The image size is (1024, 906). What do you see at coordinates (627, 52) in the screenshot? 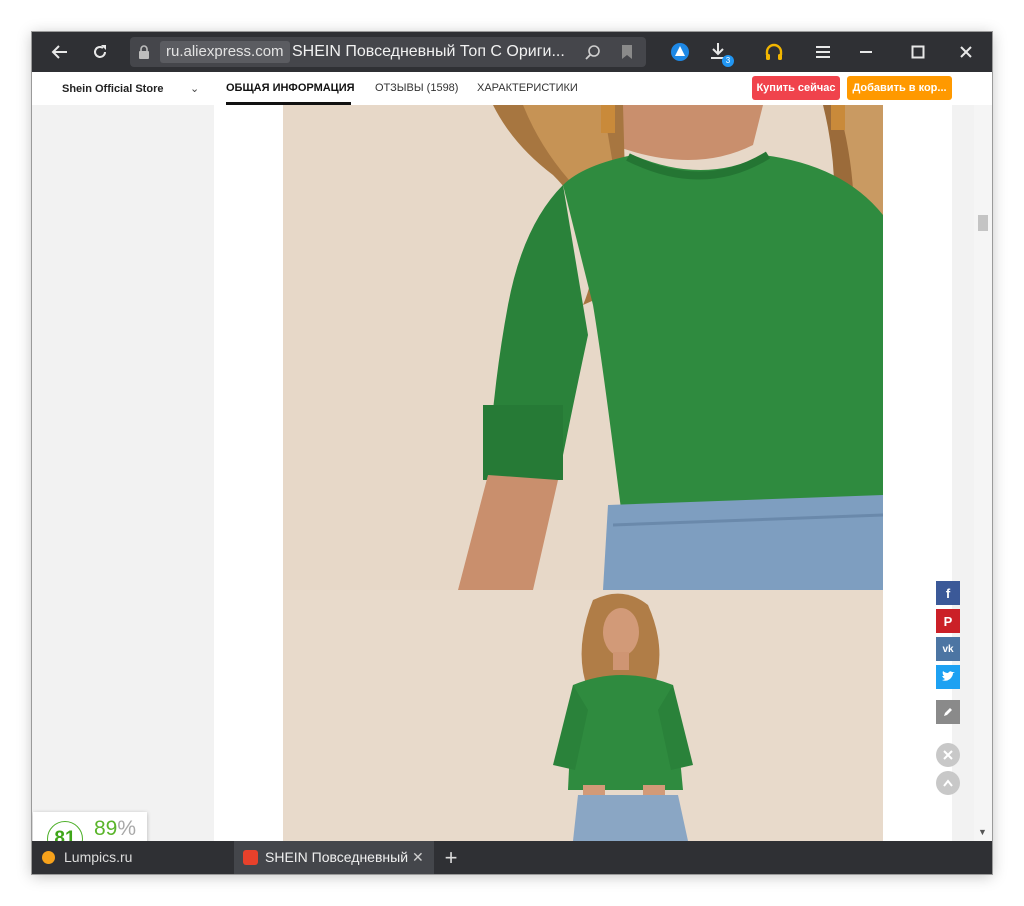
I see `bookmark-icon` at bounding box center [627, 52].